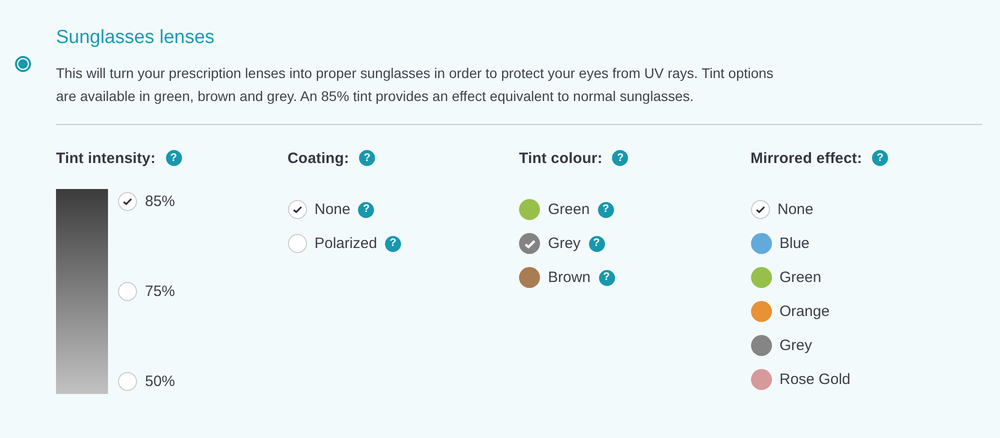 The height and width of the screenshot is (438, 1000). What do you see at coordinates (415, 85) in the screenshot?
I see `option-description: This will turn your prescription lenses into proper sunglasses in order to protect your eyes from UV rays. Tint options are available in green, brown and grey. An 85% tint provides an effect equivalent to normal sunglasses.` at bounding box center [415, 85].